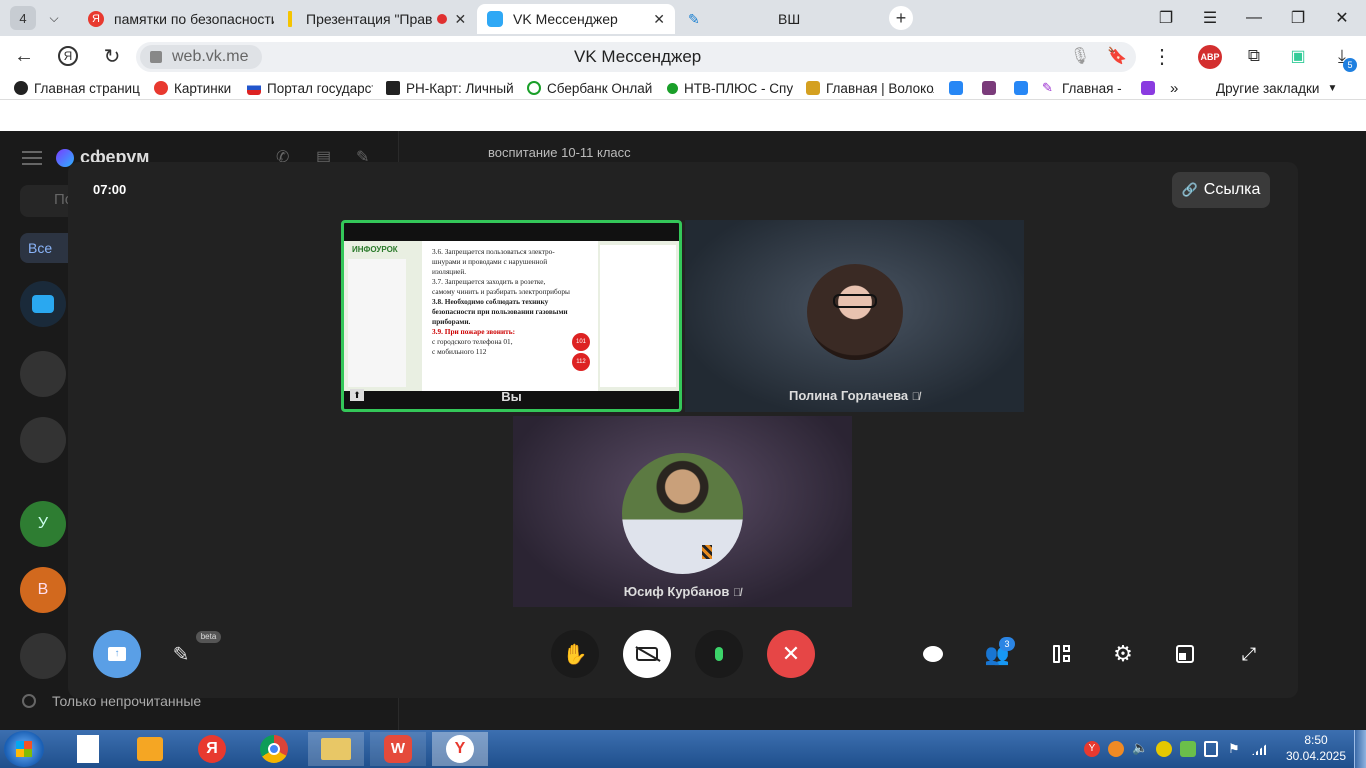 The image size is (1366, 768). Describe the element at coordinates (791, 654) in the screenshot. I see `hang-up-button: ✕` at that location.